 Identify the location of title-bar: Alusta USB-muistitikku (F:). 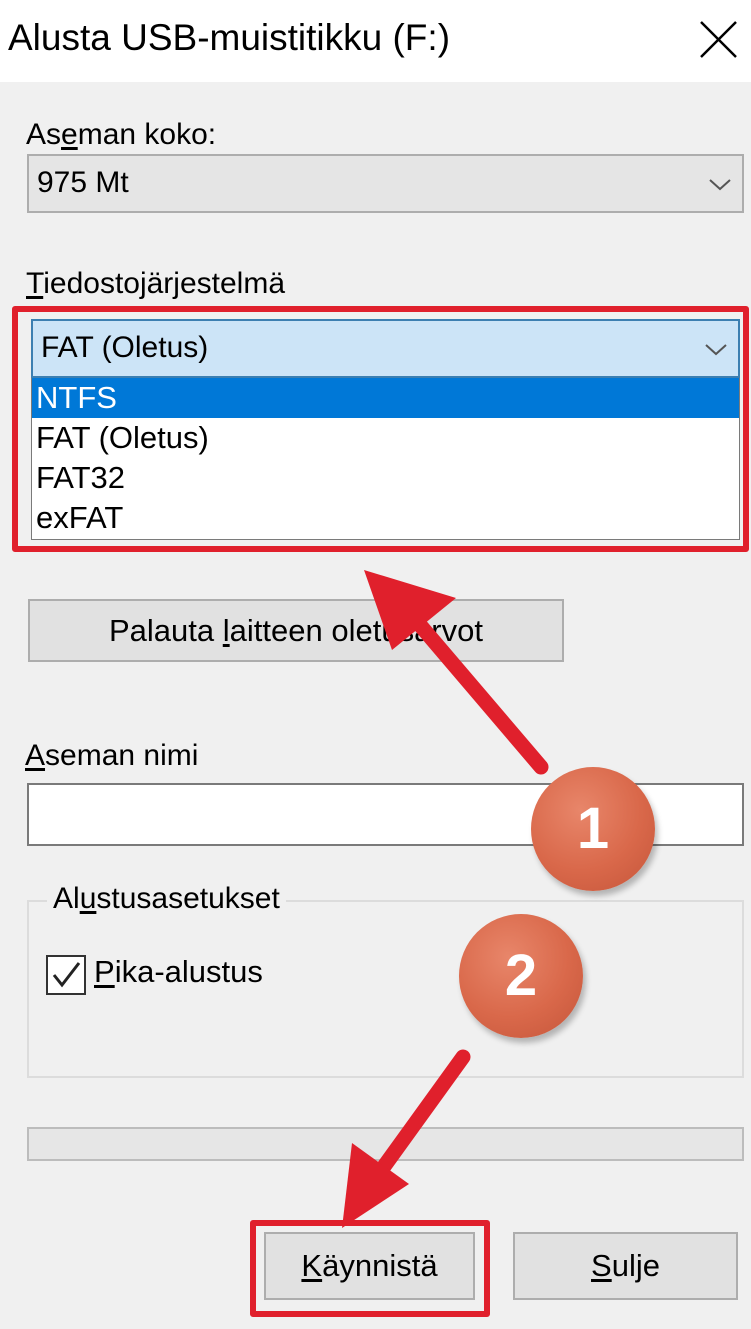
(375, 41).